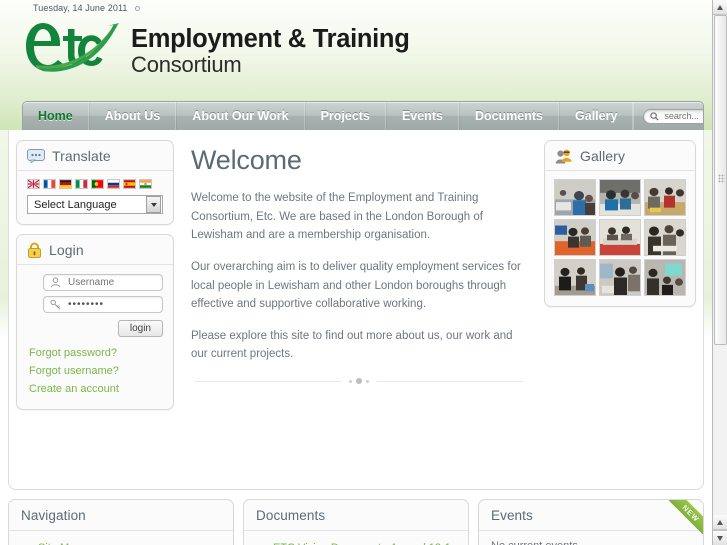  I want to click on scroll-up-button, so click(720, 7).